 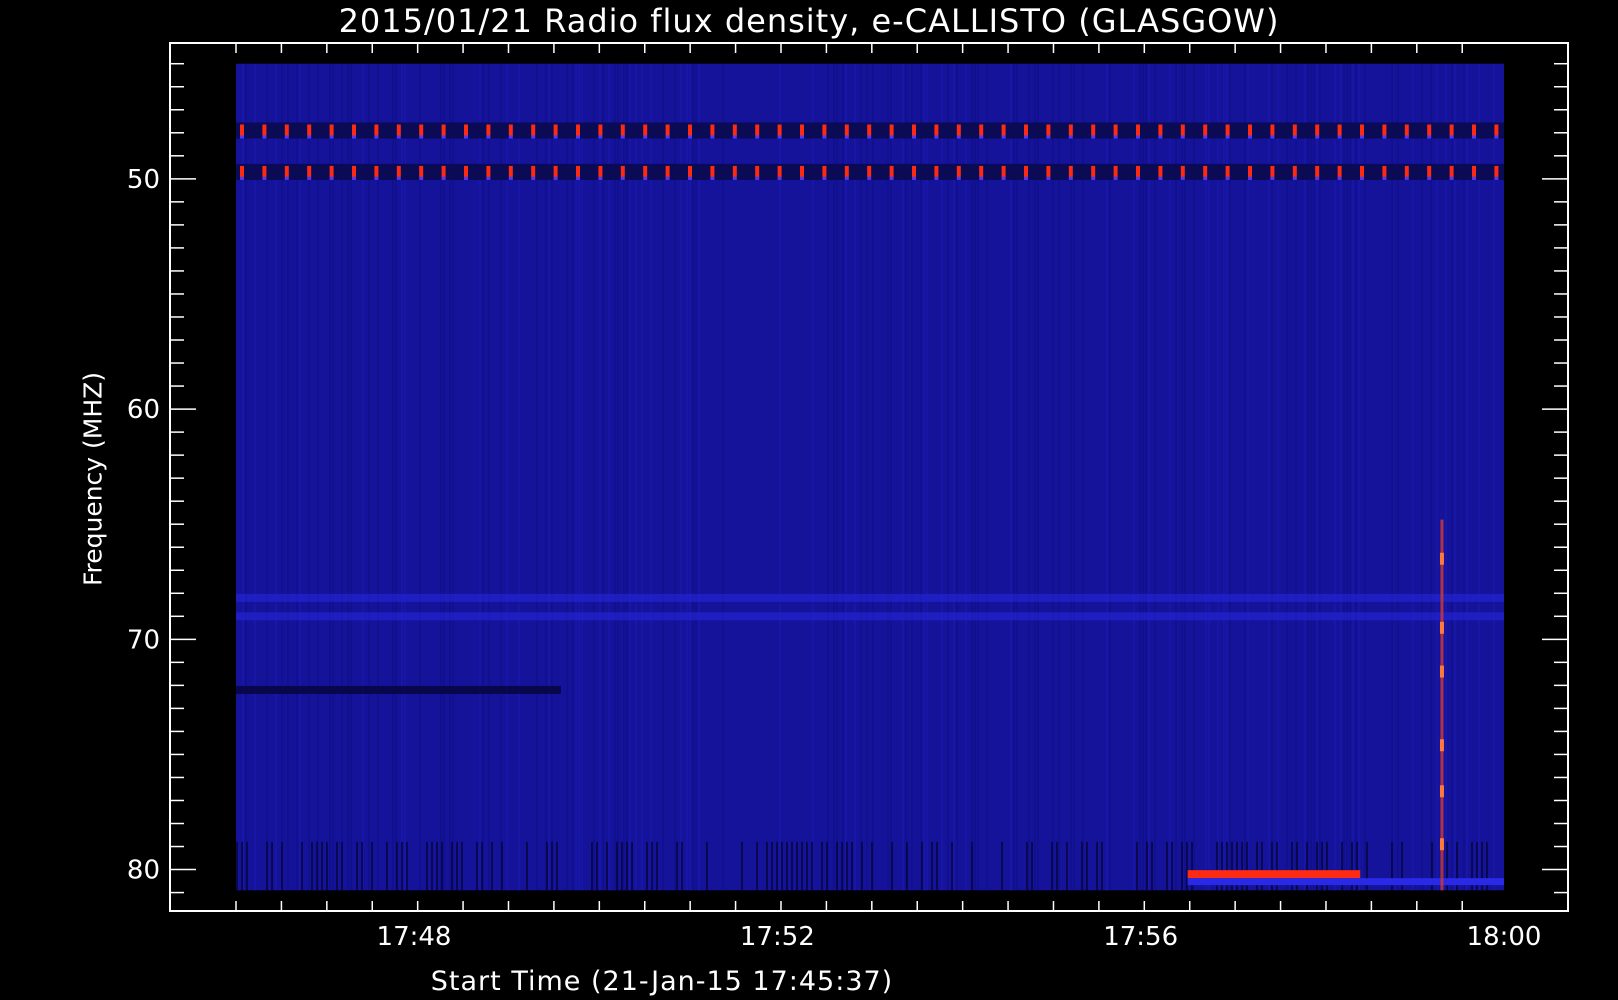 I want to click on y-tick-label: 70, so click(x=143, y=640).